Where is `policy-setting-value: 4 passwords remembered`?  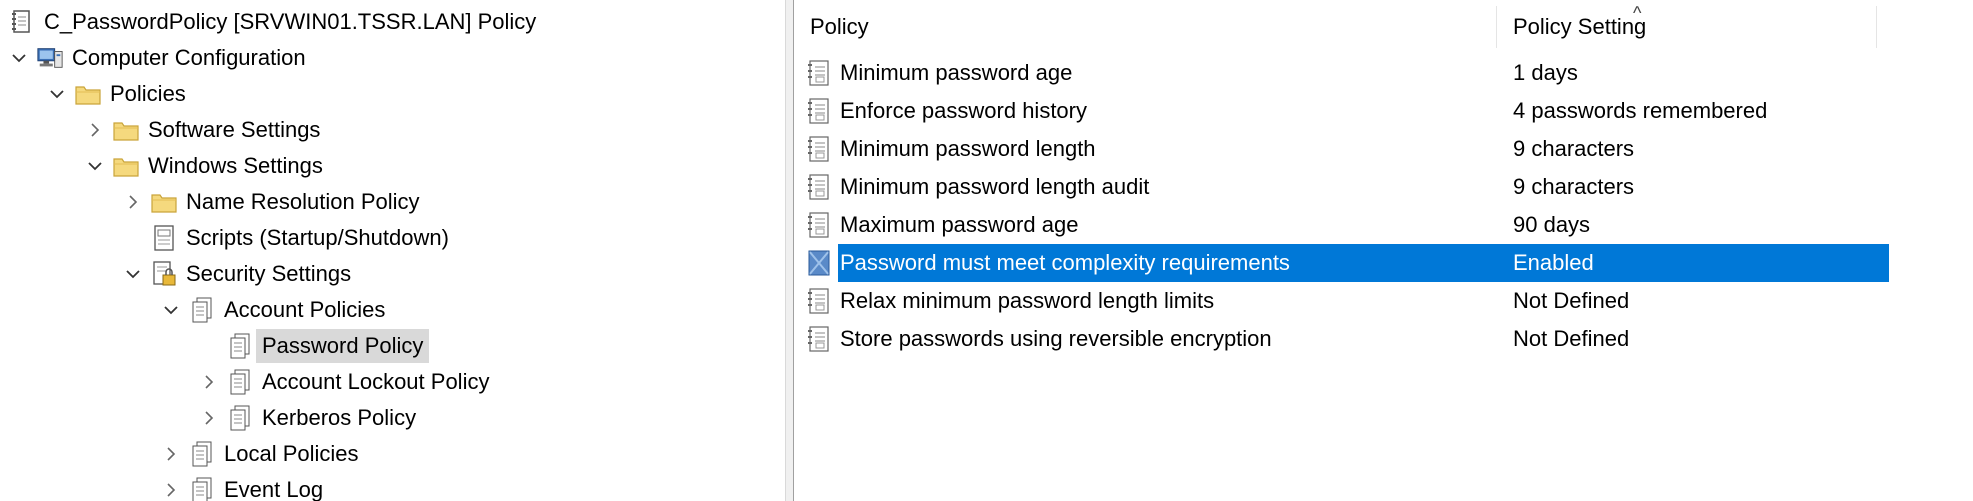
policy-setting-value: 4 passwords remembered is located at coordinates (1640, 110).